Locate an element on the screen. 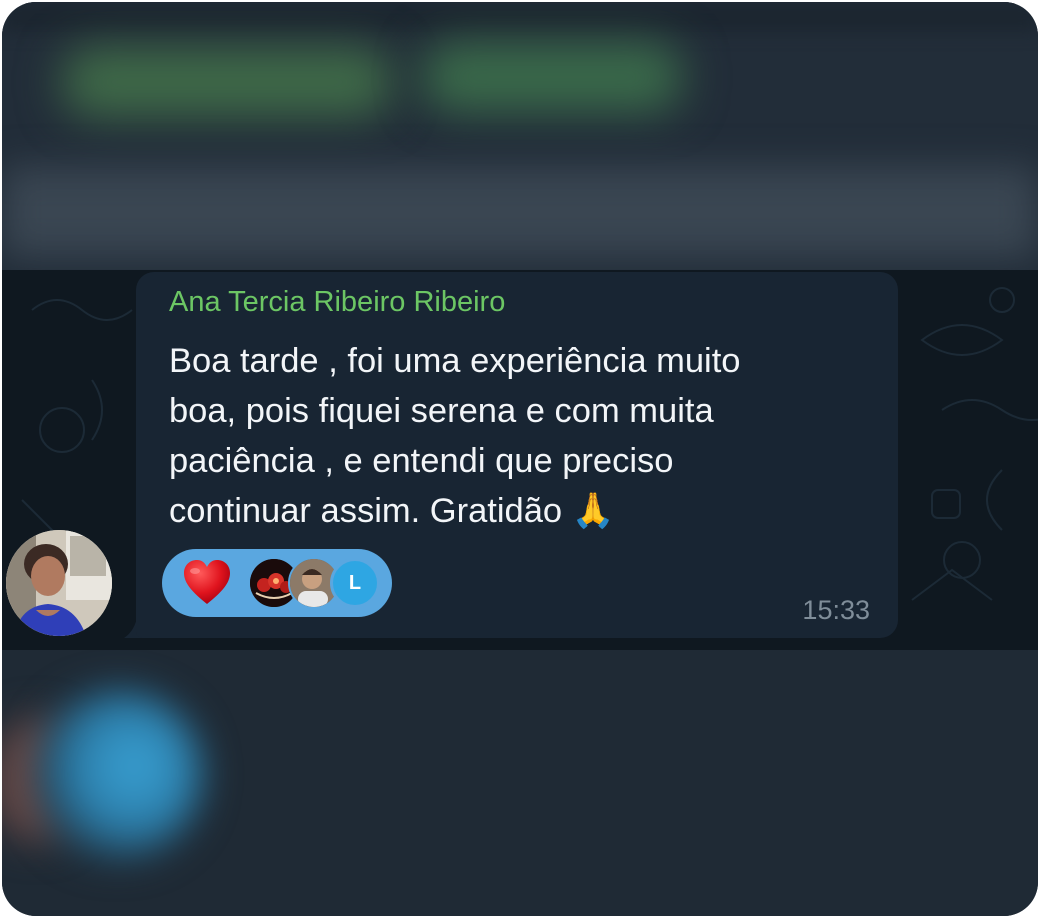 The image size is (1040, 919). reactor-avatar-initial: L is located at coordinates (355, 583).